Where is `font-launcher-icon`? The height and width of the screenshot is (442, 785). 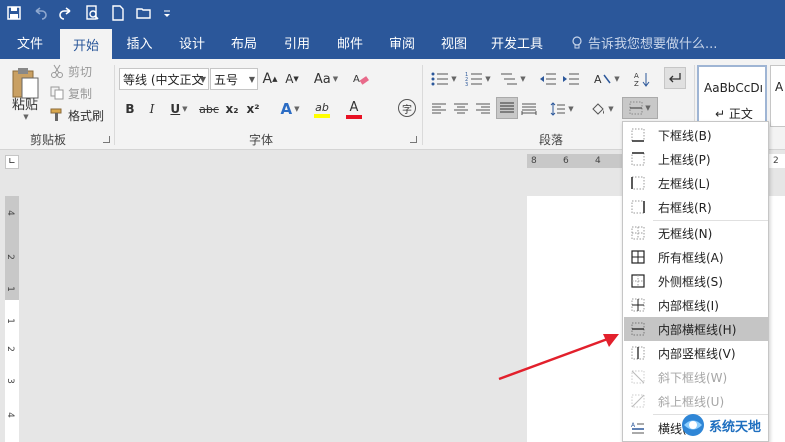
font-launcher-icon is located at coordinates (413, 139).